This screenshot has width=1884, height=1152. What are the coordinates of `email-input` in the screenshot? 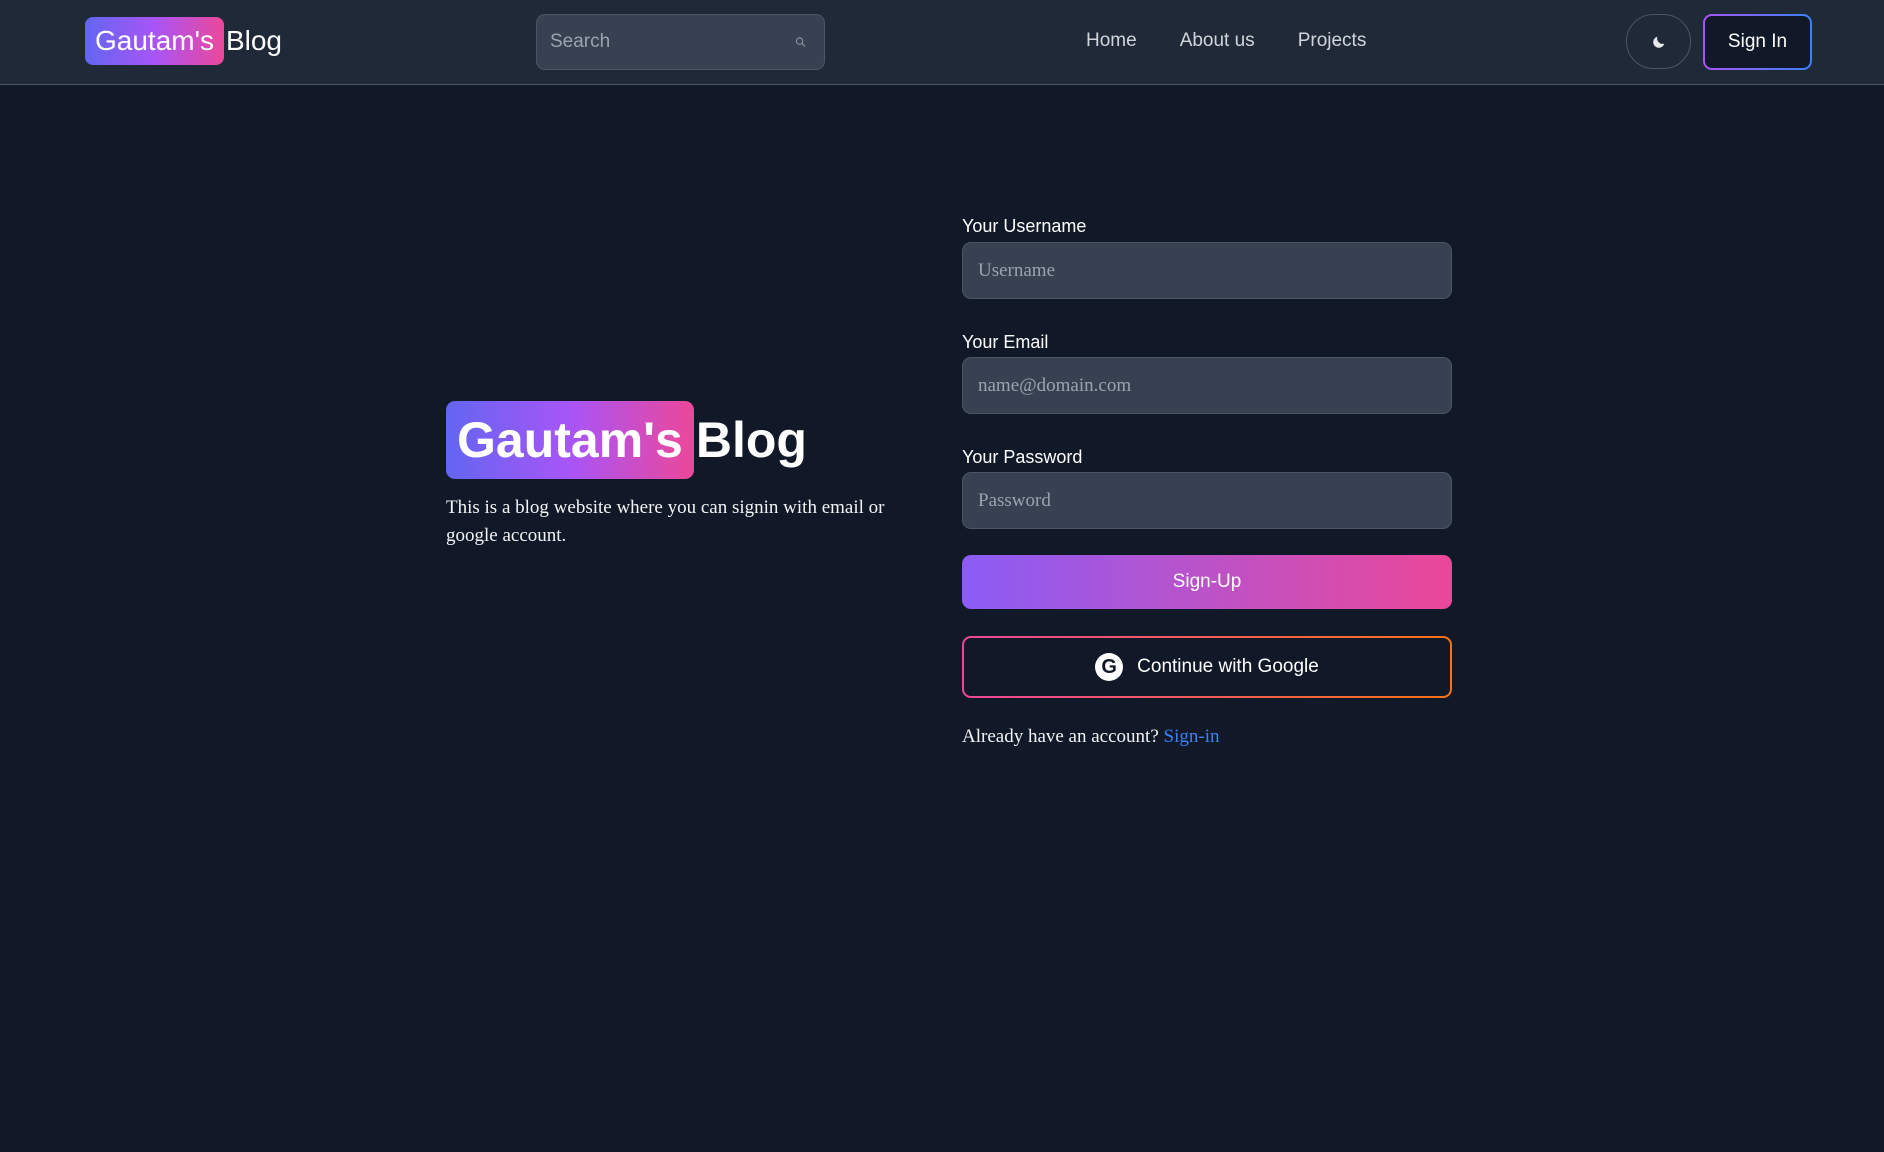 It's located at (1207, 385).